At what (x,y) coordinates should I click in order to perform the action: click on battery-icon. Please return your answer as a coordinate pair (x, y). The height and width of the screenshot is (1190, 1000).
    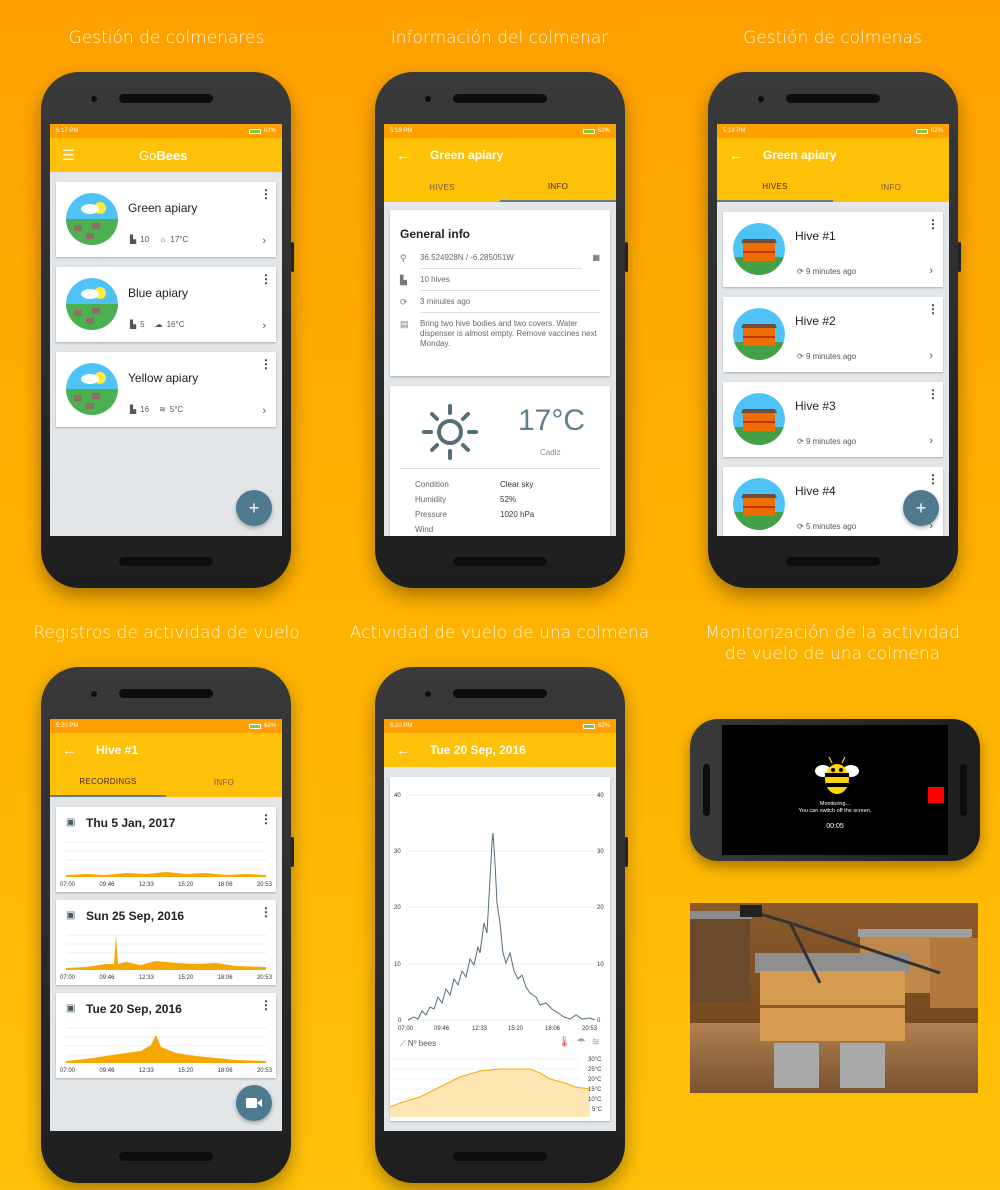
    Looking at the image, I should click on (588, 726).